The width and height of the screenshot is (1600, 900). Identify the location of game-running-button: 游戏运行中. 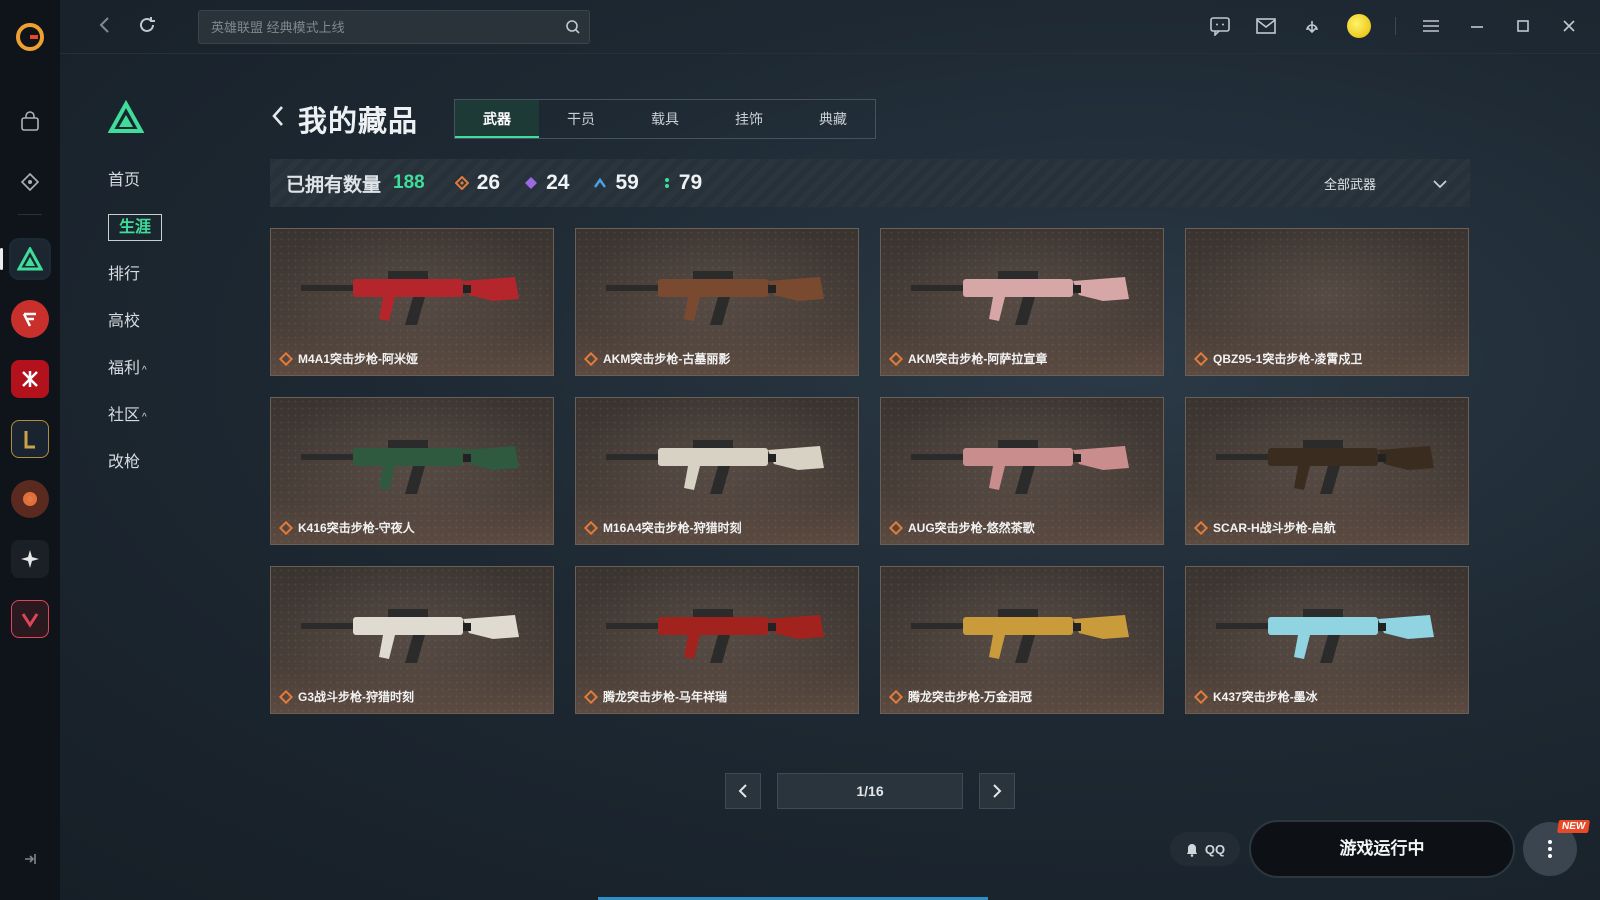
(1382, 849).